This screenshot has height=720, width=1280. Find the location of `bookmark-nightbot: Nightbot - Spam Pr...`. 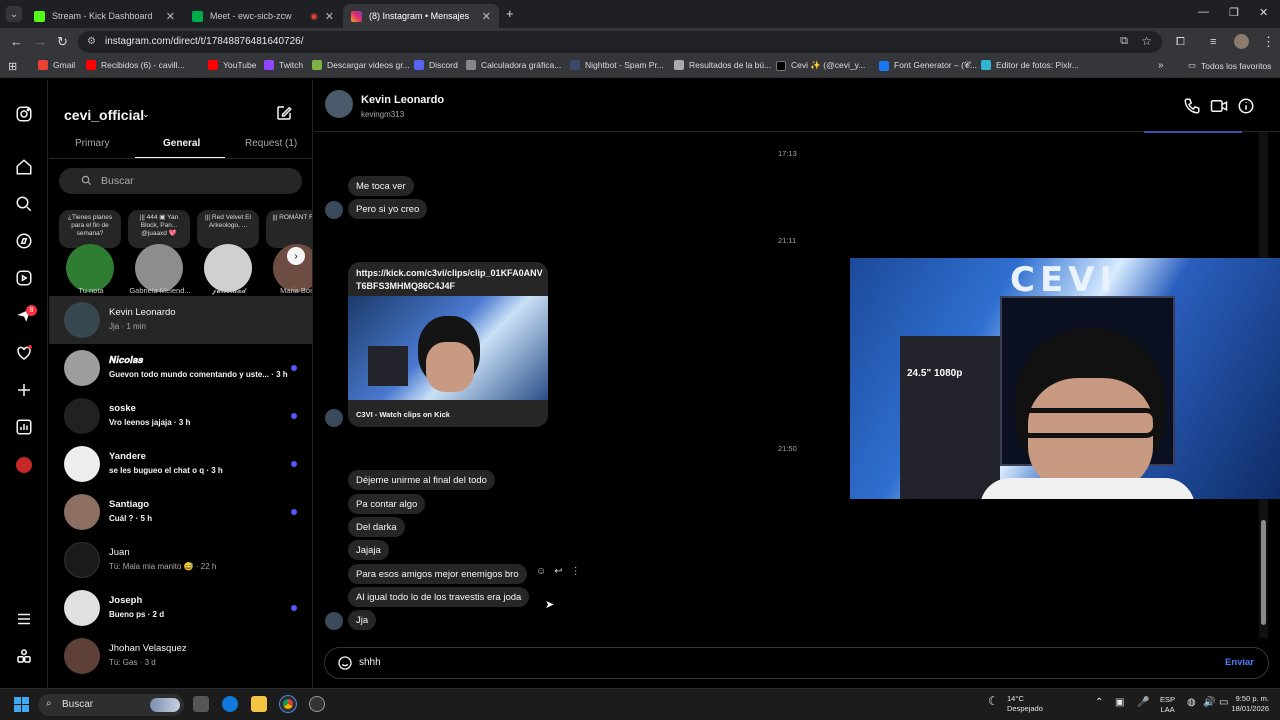

bookmark-nightbot: Nightbot - Spam Pr... is located at coordinates (617, 65).